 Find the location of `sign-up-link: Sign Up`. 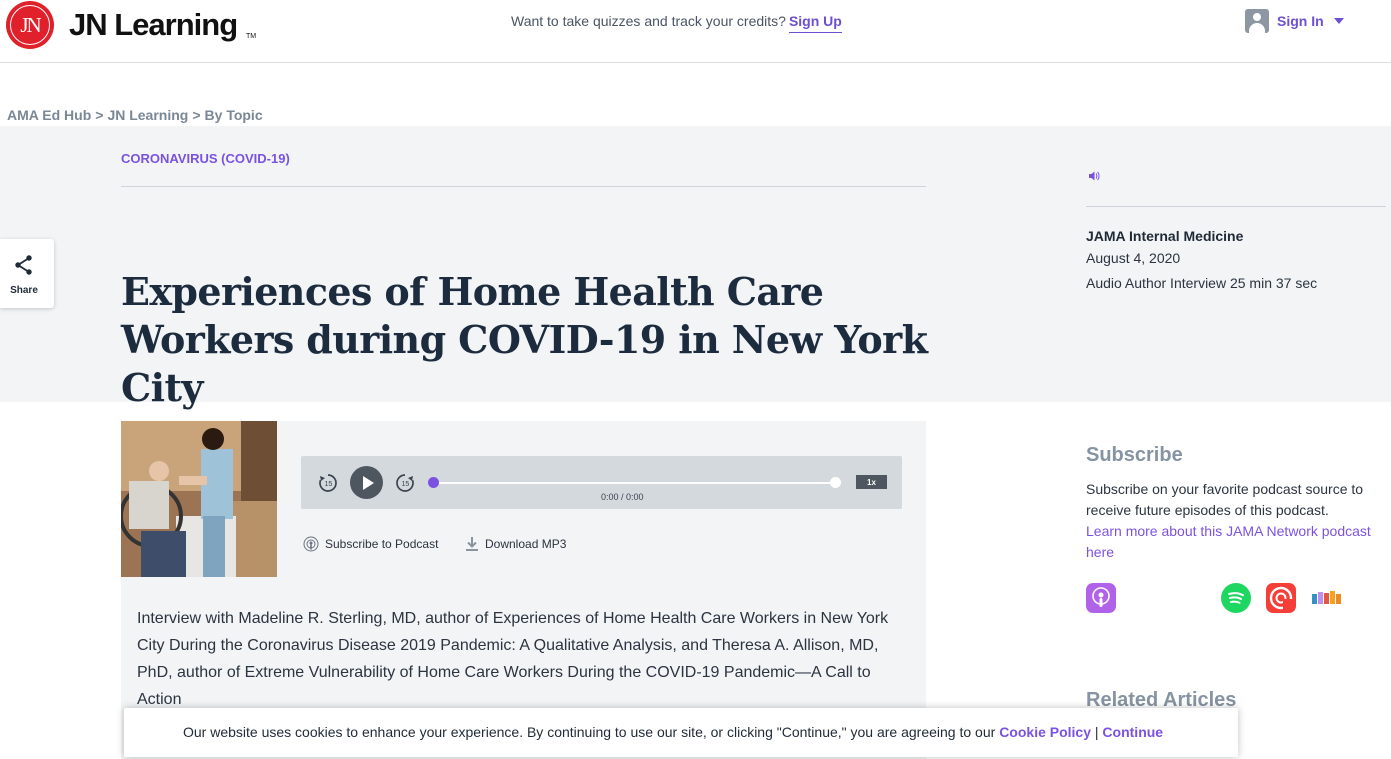

sign-up-link: Sign Up is located at coordinates (815, 23).